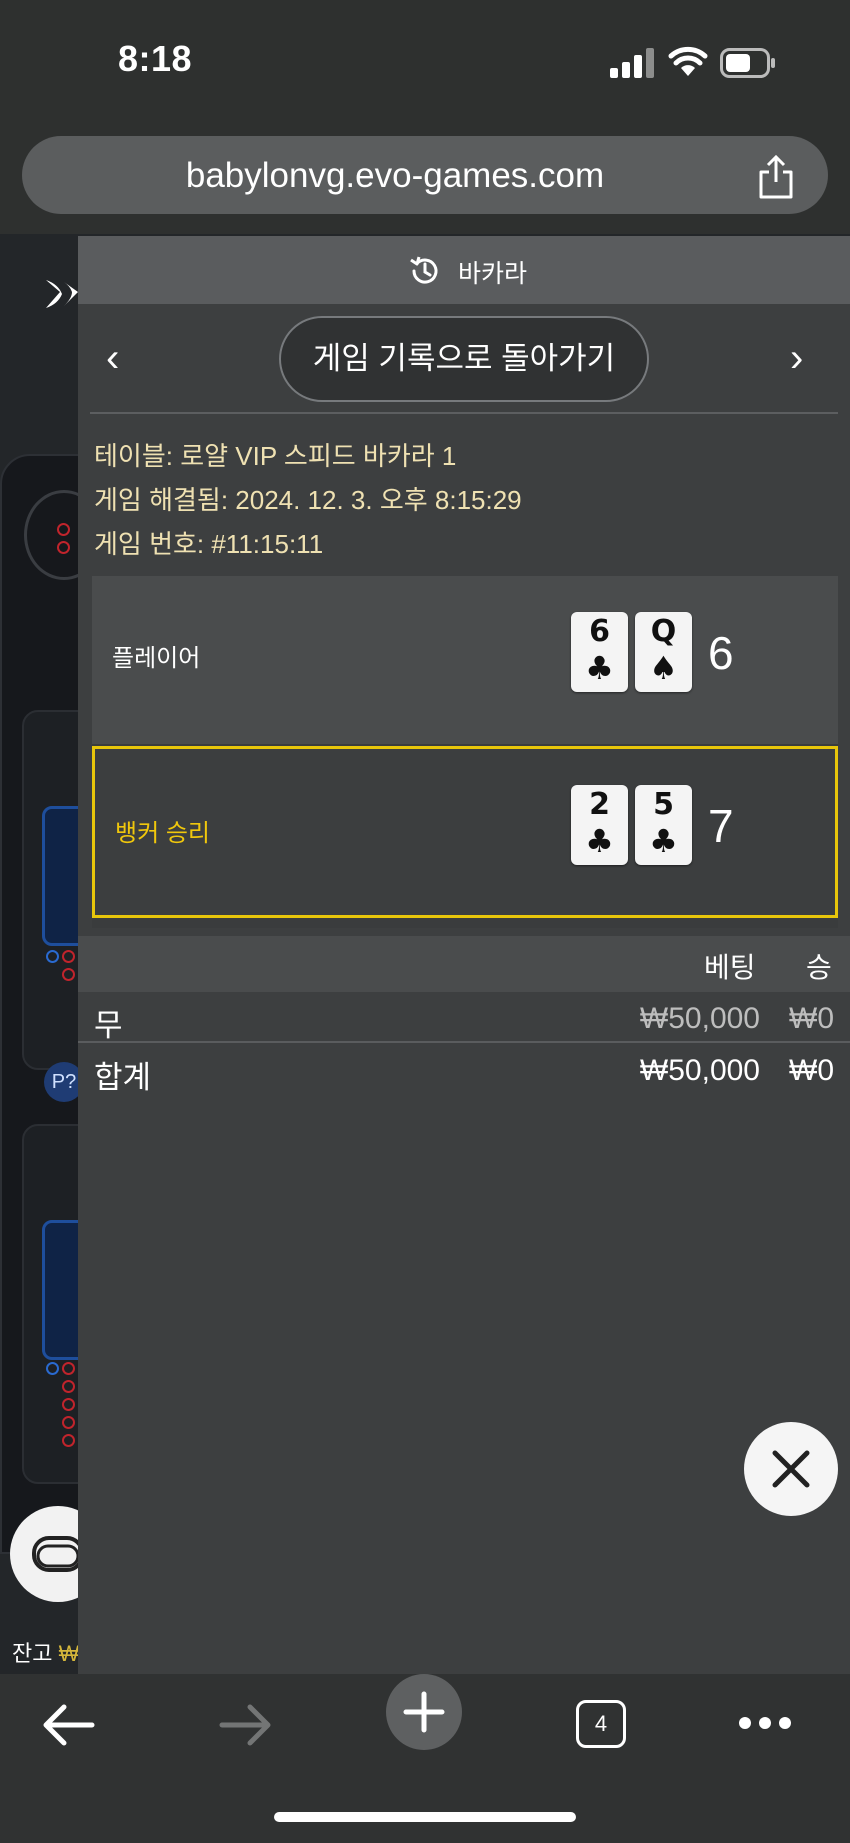 The width and height of the screenshot is (850, 1843). What do you see at coordinates (246, 1725) in the screenshot?
I see `forward-arrow-icon` at bounding box center [246, 1725].